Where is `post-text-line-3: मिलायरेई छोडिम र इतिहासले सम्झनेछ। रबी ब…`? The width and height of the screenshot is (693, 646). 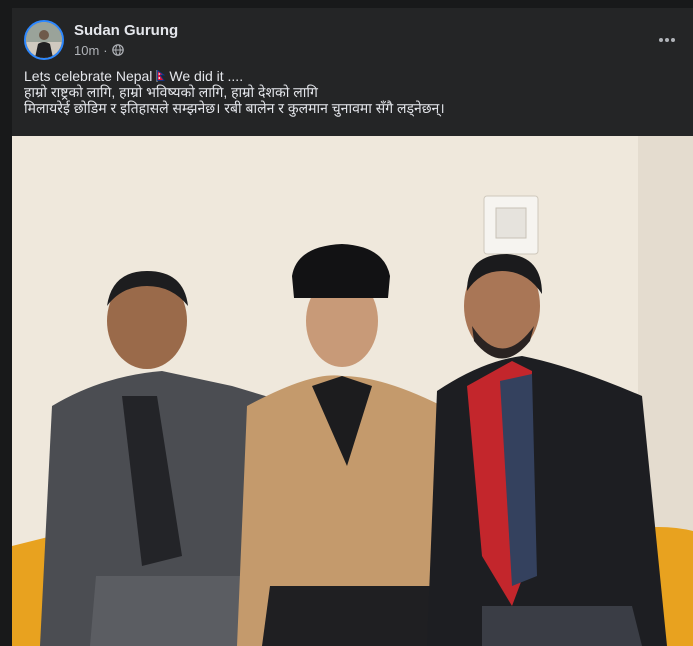 post-text-line-3: मिलायरेई छोडिम र इतिहासले सम्झनेछ। रबी ब… is located at coordinates (234, 108).